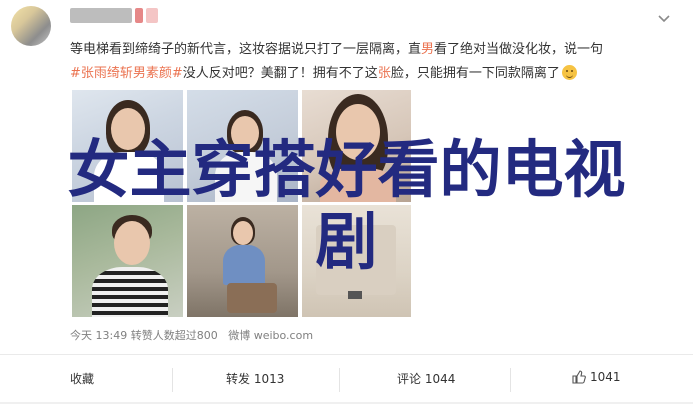  I want to click on post-text-4: 脸，只能拥有一下同款隔离了, so click(475, 73).